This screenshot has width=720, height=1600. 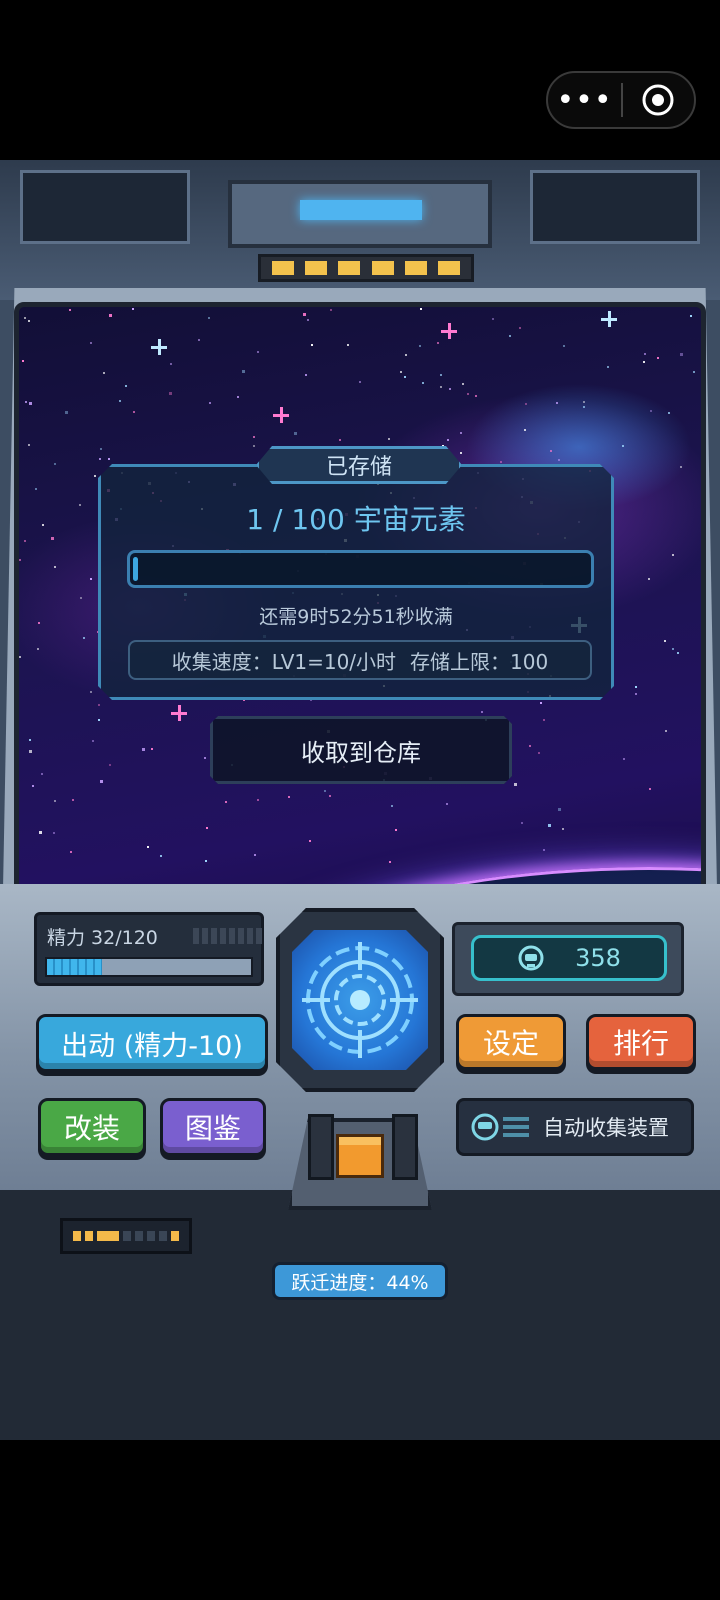 I want to click on miniprogram-capsule: •••, so click(x=621, y=100).